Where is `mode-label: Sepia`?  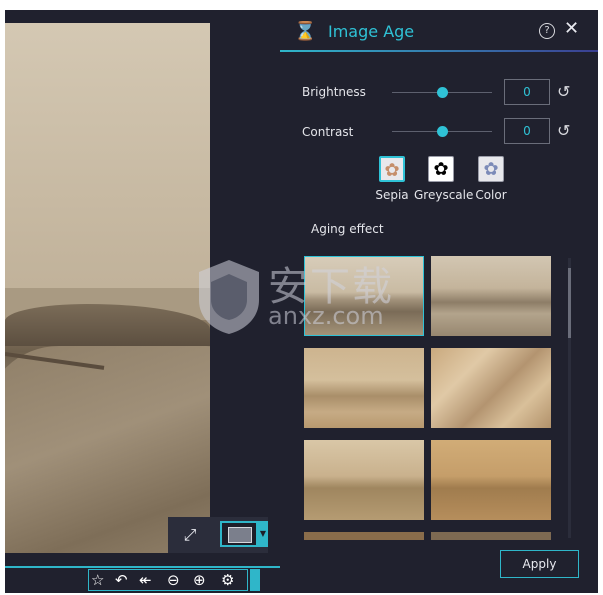 mode-label: Sepia is located at coordinates (392, 195).